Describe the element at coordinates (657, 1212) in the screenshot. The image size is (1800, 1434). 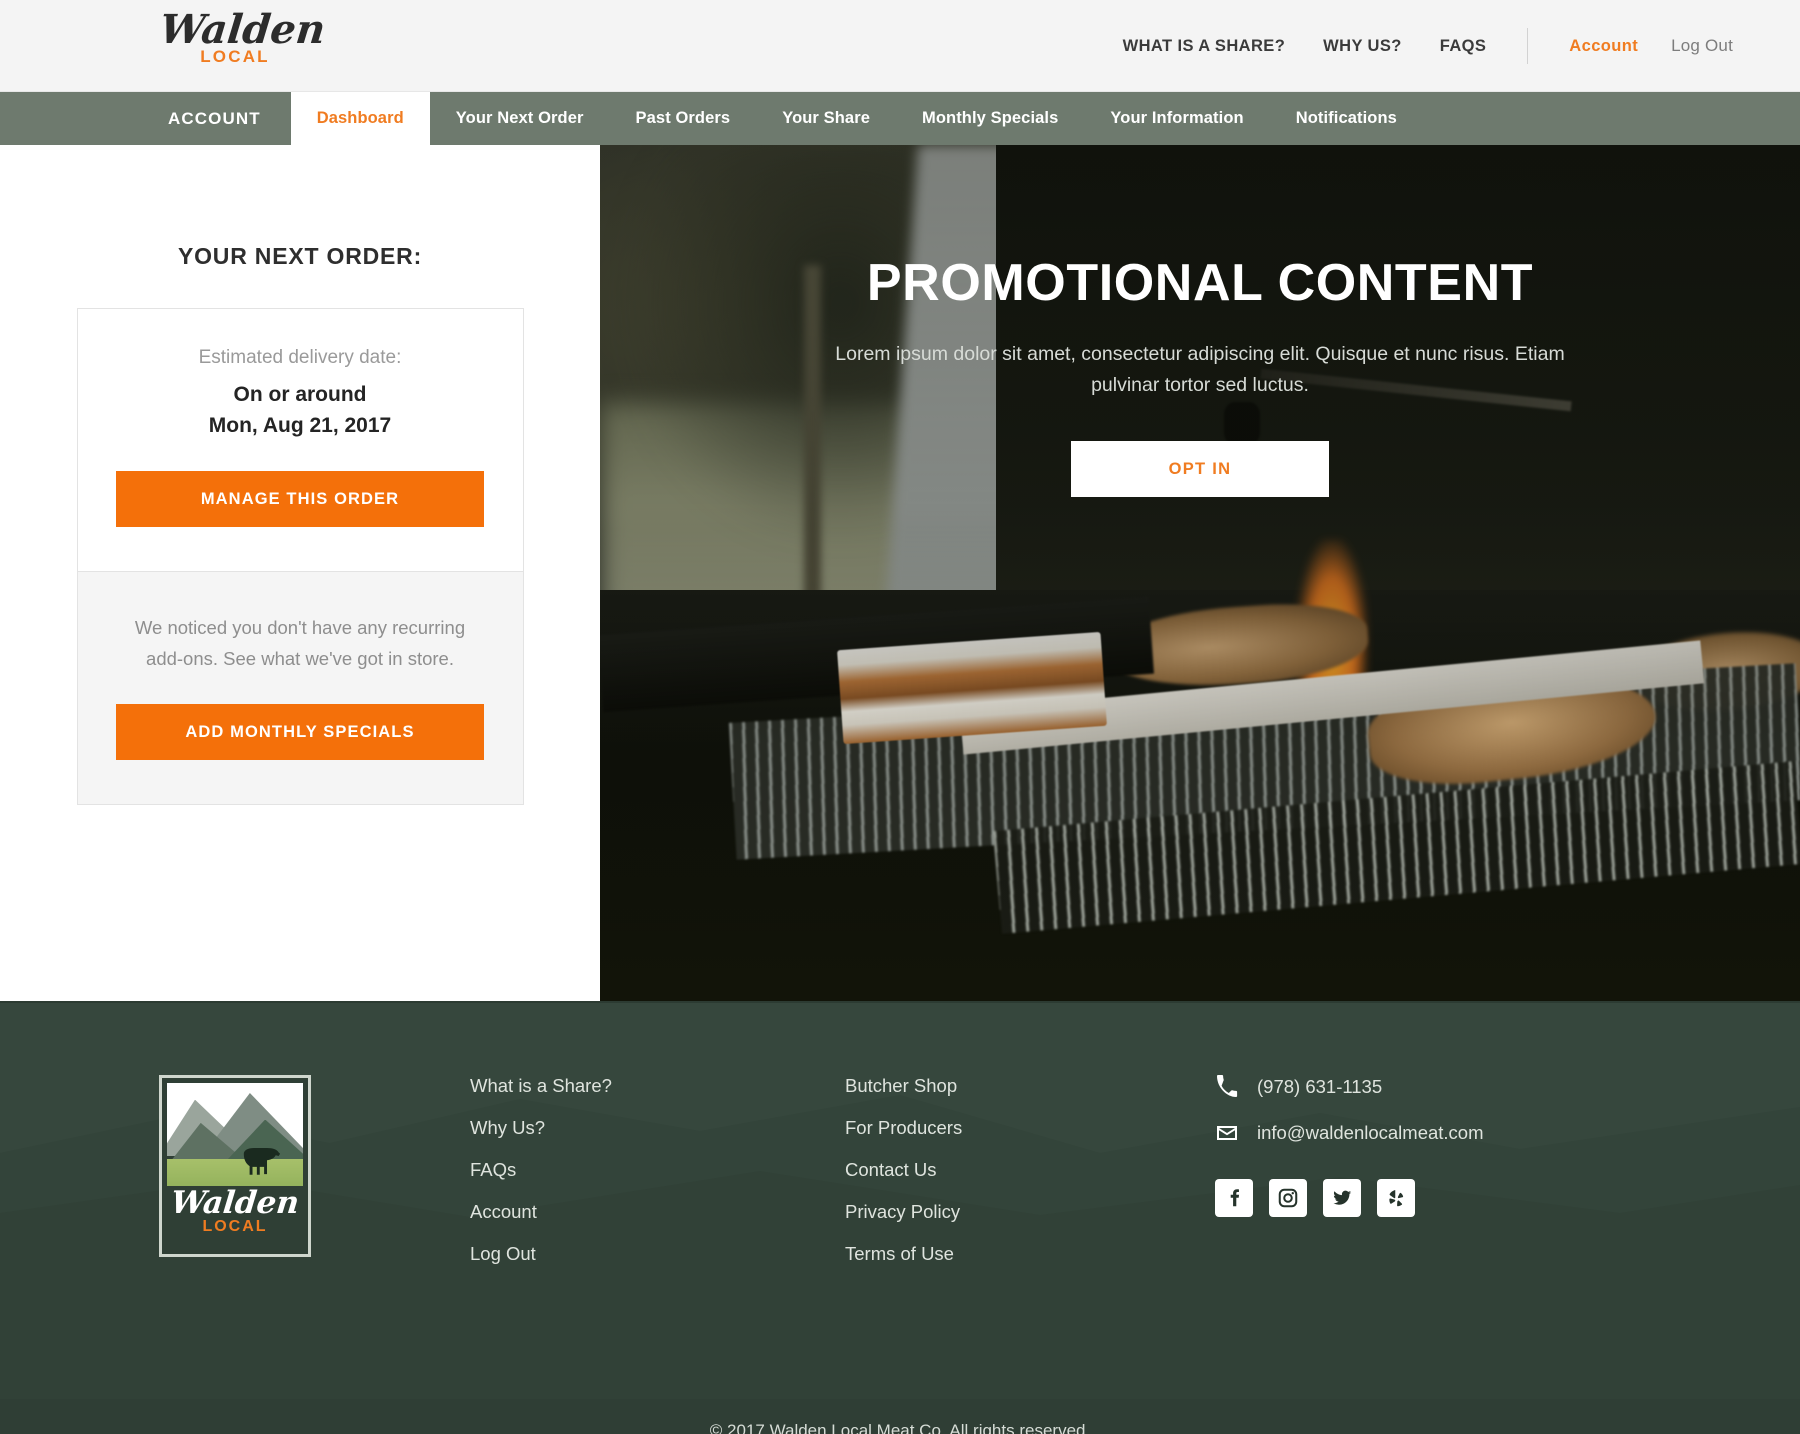
I see `footer-link-account: Account` at that location.